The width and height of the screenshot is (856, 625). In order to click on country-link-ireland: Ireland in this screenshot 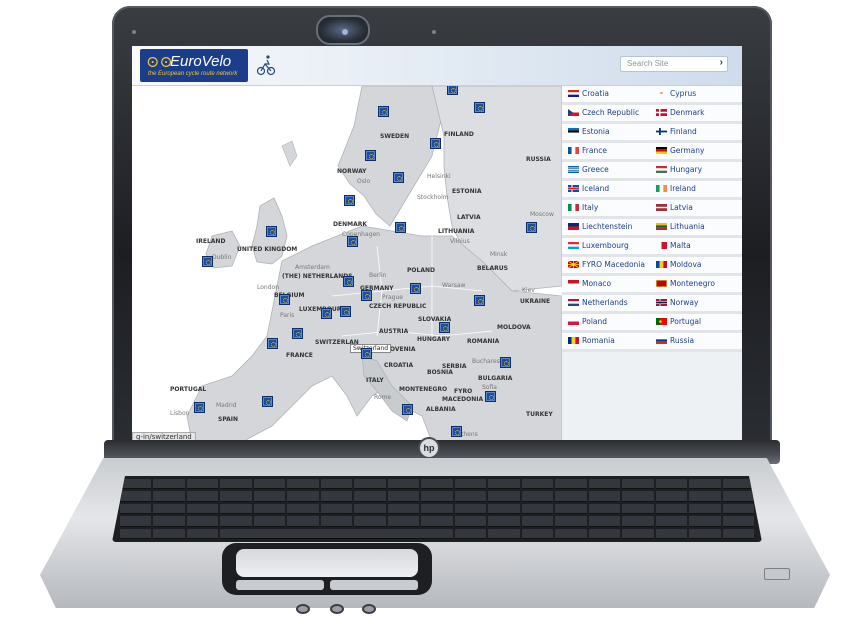, I will do `click(695, 189)`.